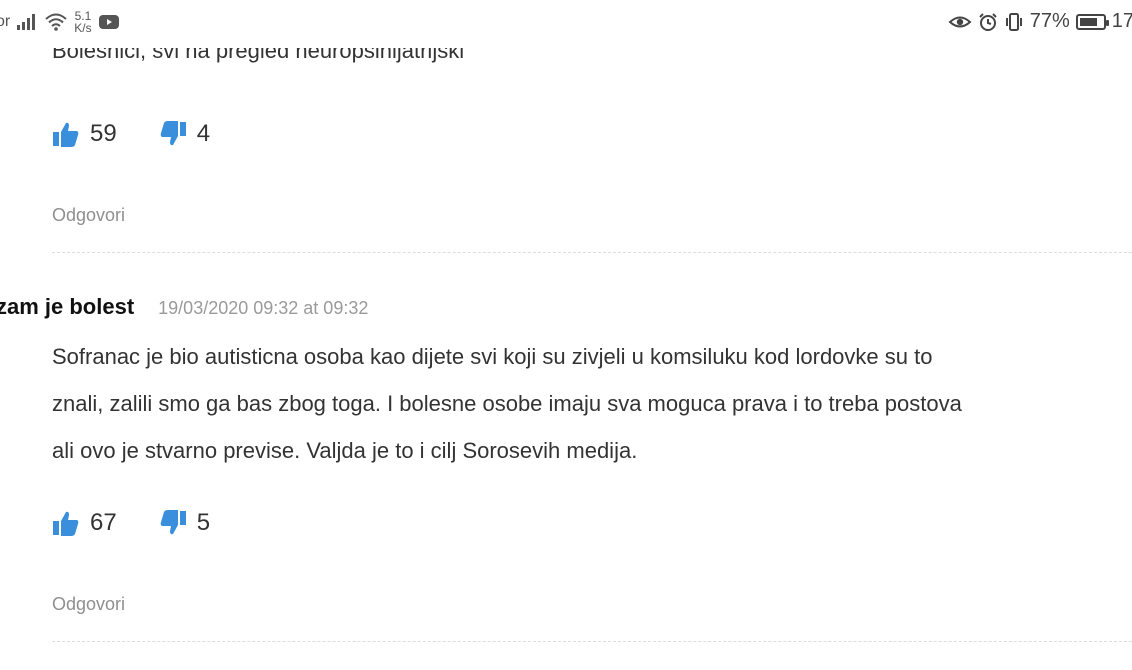  Describe the element at coordinates (566, 24) in the screenshot. I see `status-bar: or 5.1 K/s 77% 17` at that location.